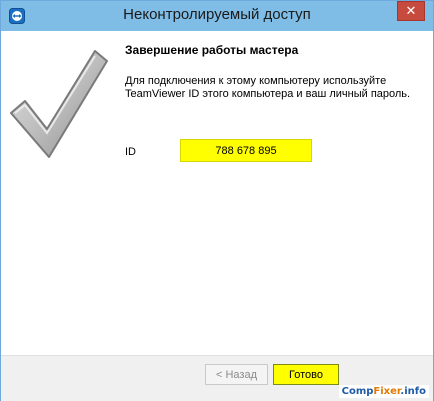 This screenshot has width=434, height=401. I want to click on title-bar: Неконтролируемый доступ ✕, so click(217, 16).